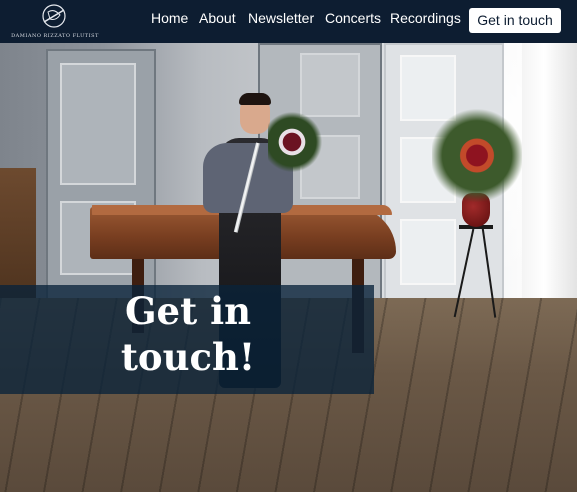  Describe the element at coordinates (55, 36) in the screenshot. I see `logo-text: DAMIANO RIZZATO FLUTIST` at that location.